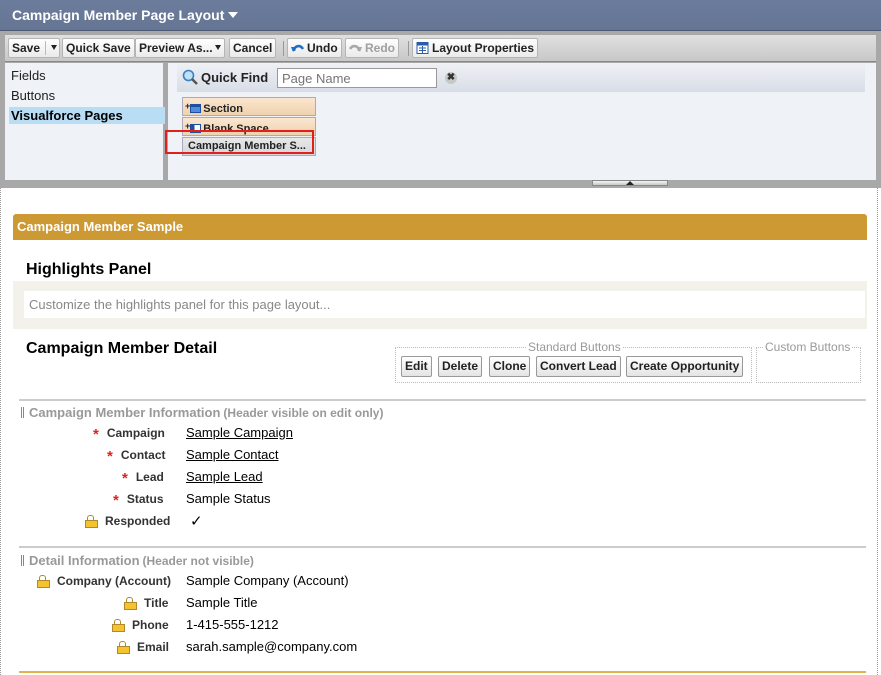 This screenshot has height=675, width=881. Describe the element at coordinates (574, 347) in the screenshot. I see `standard-buttons-label: Standard Buttons` at that location.